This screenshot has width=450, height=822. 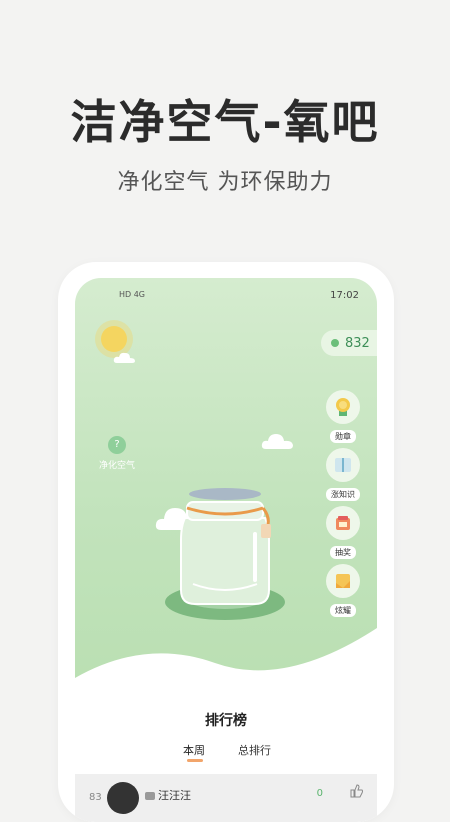 I want to click on lottery-label: 抽奖, so click(x=343, y=552).